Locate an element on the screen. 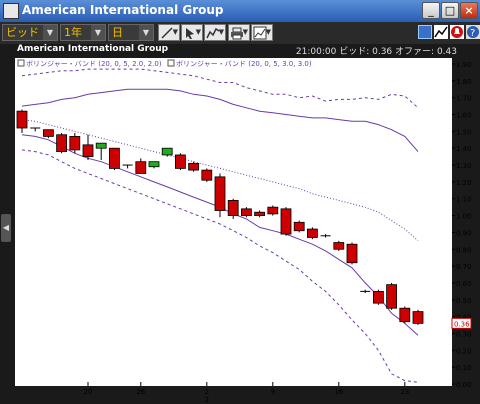 This screenshot has height=404, width=480. y-tick-label: 1.70 is located at coordinates (464, 99).